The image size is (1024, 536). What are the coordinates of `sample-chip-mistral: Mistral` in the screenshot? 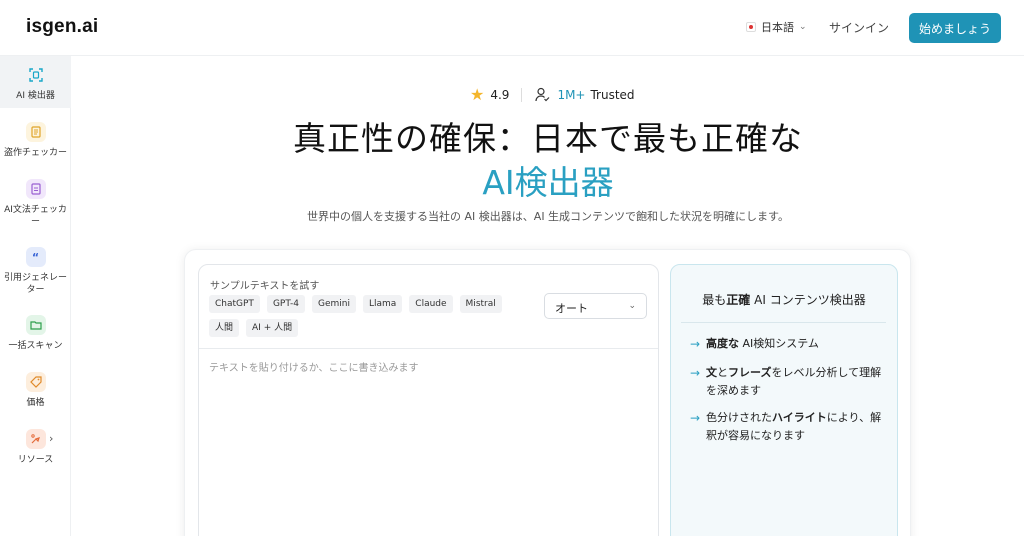 It's located at (480, 304).